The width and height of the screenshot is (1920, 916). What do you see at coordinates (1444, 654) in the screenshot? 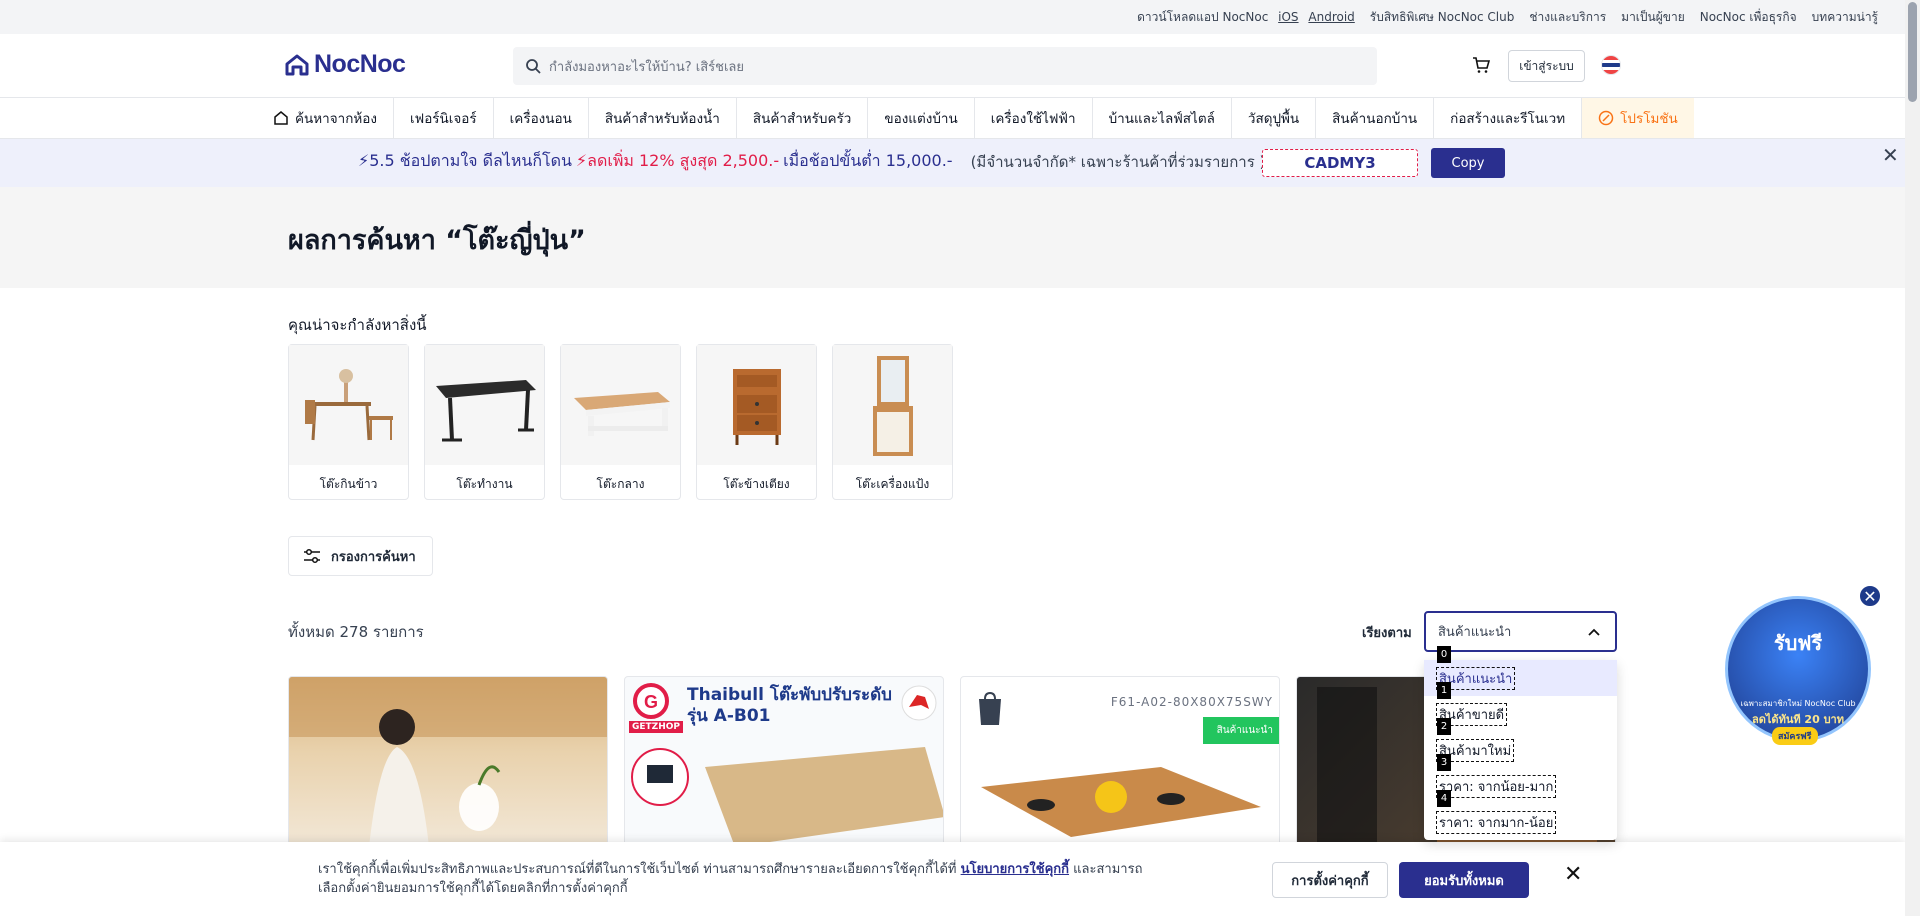
I see `option-index-badge: 0` at bounding box center [1444, 654].